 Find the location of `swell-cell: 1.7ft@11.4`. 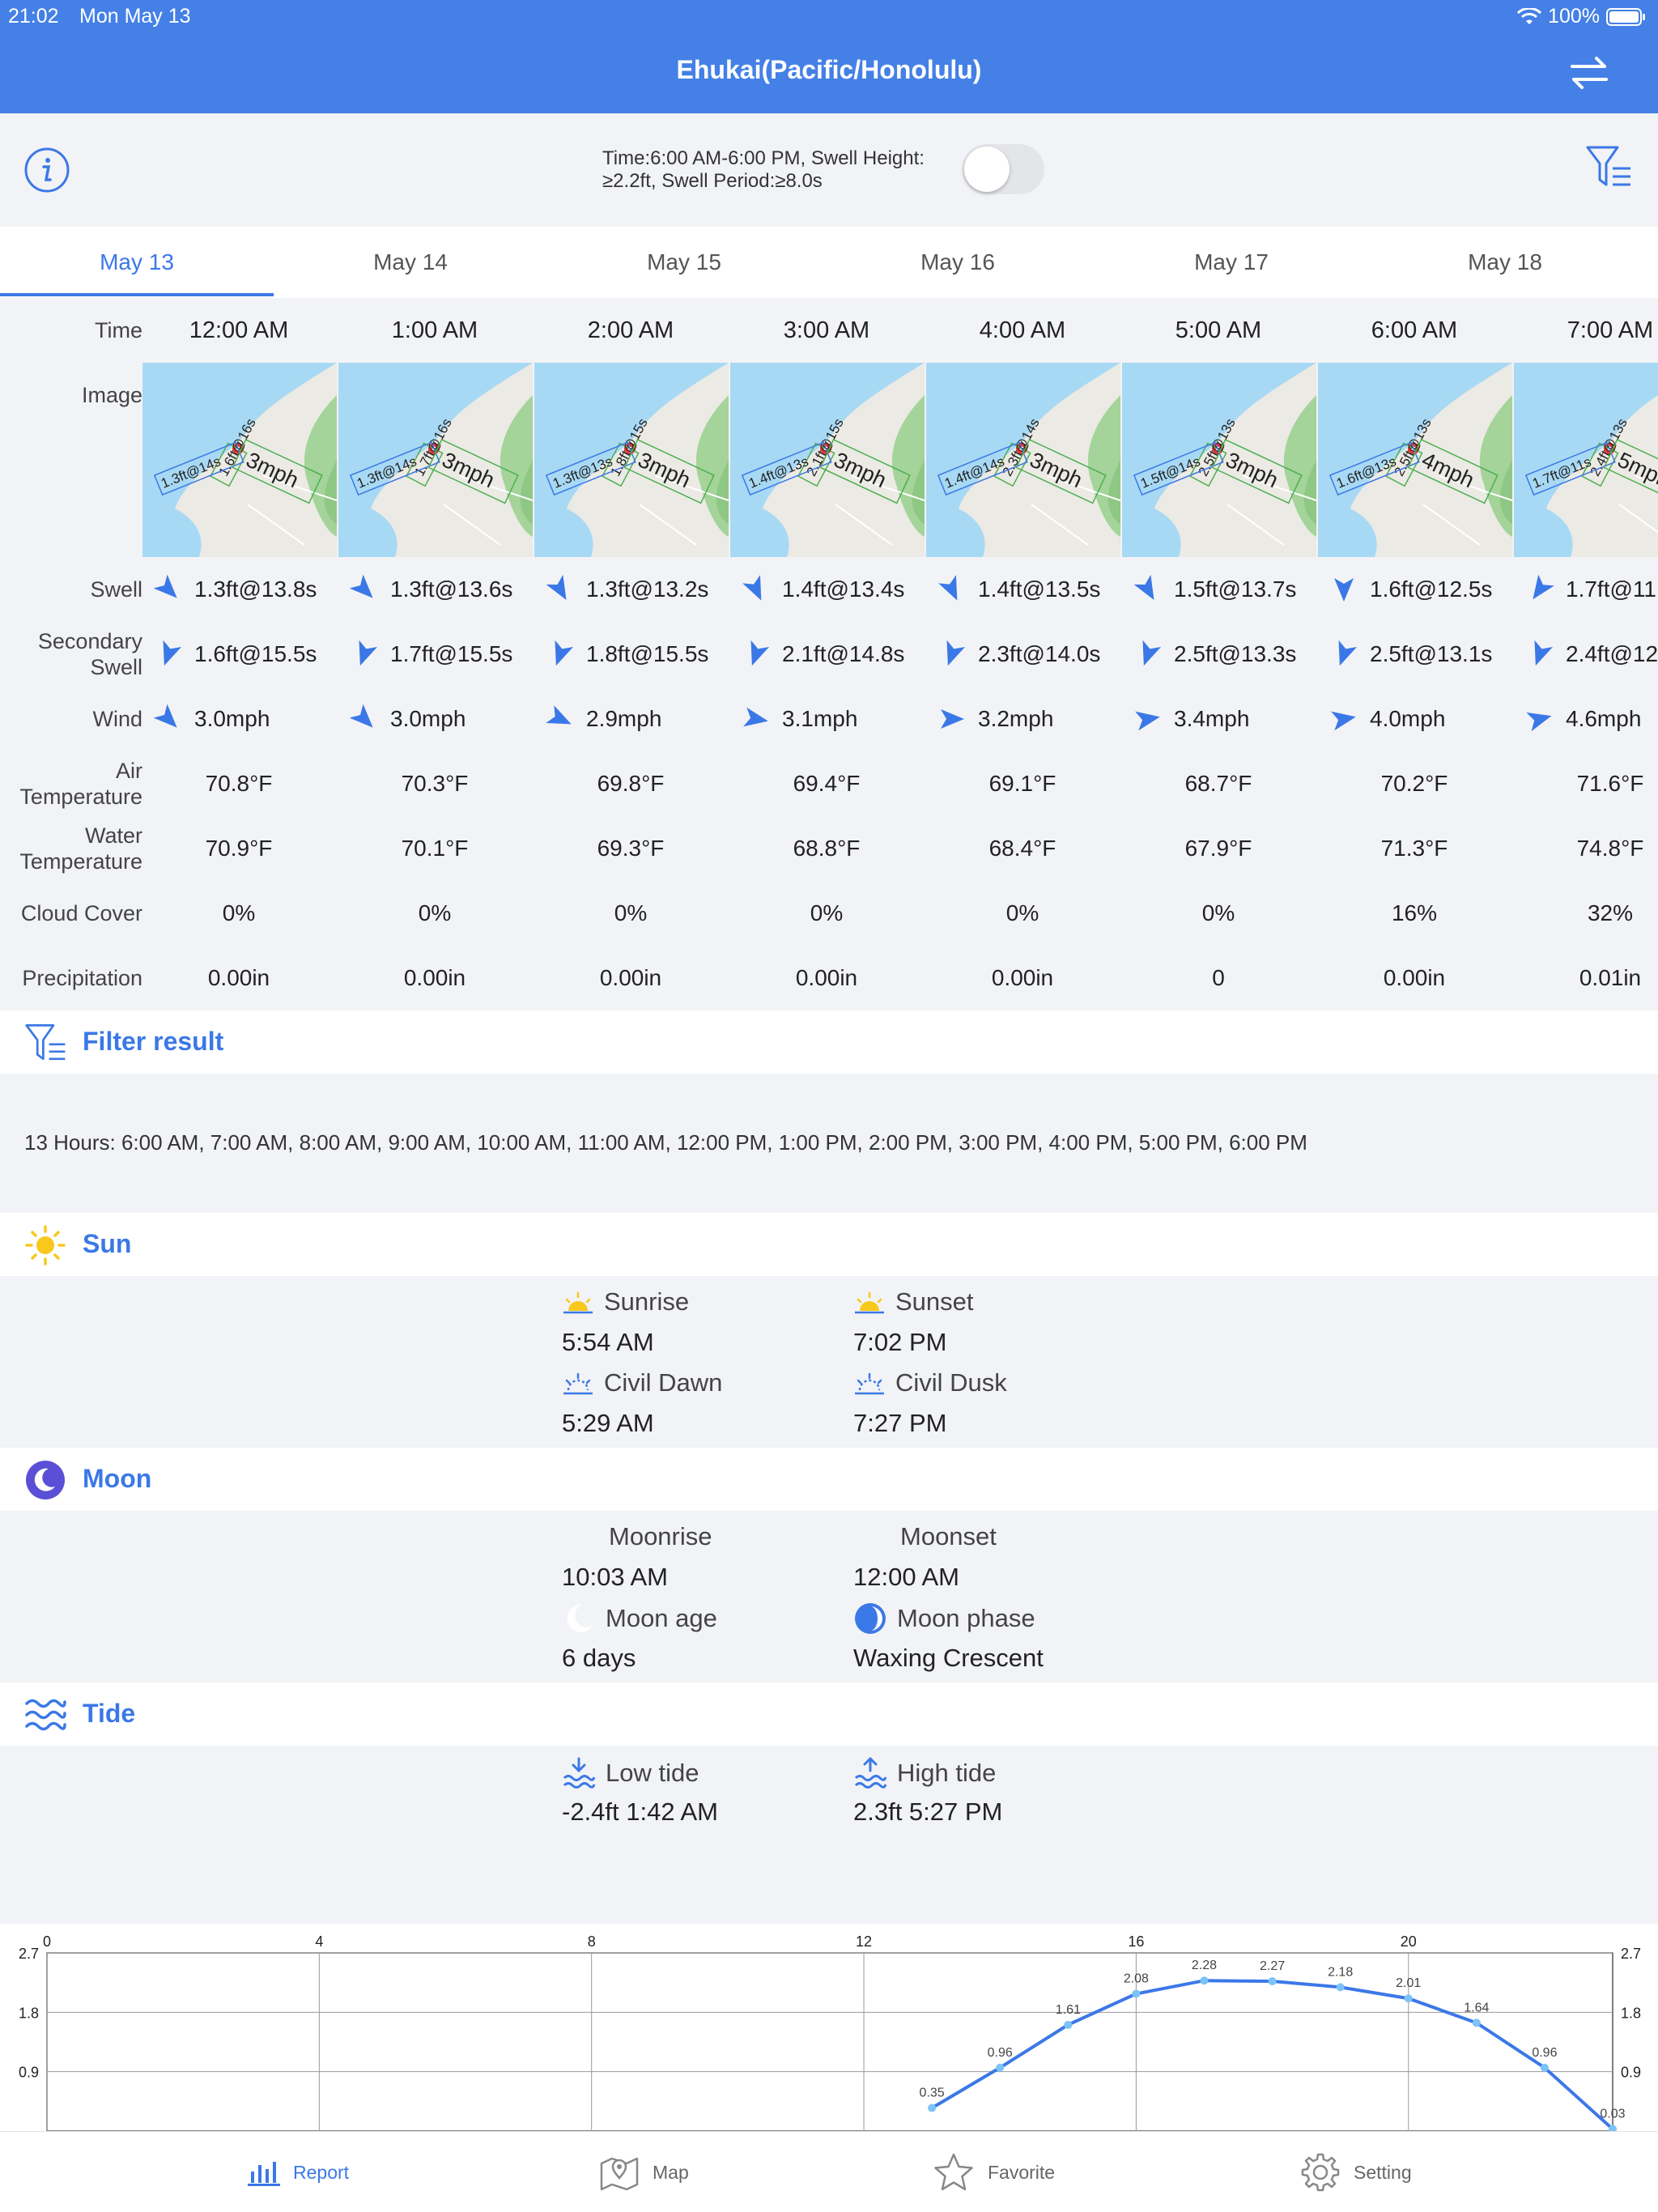

swell-cell: 1.7ft@11.4 is located at coordinates (1588, 590).